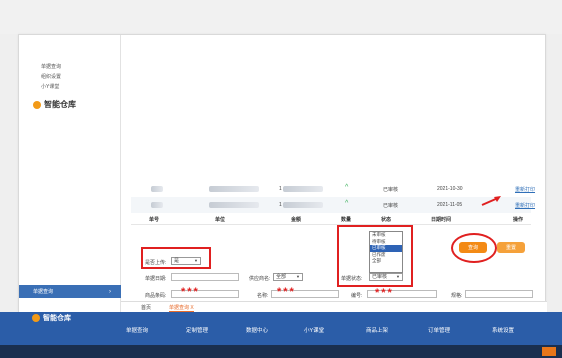 The width and height of the screenshot is (562, 358). Describe the element at coordinates (352, 279) in the screenshot. I see `status-label: 单据状态:` at that location.